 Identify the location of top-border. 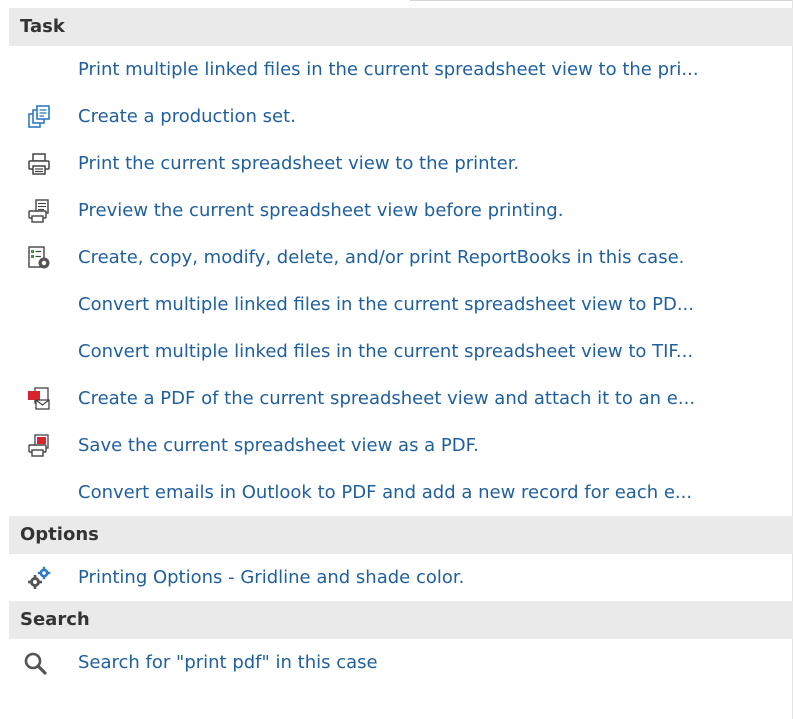
(601, 0).